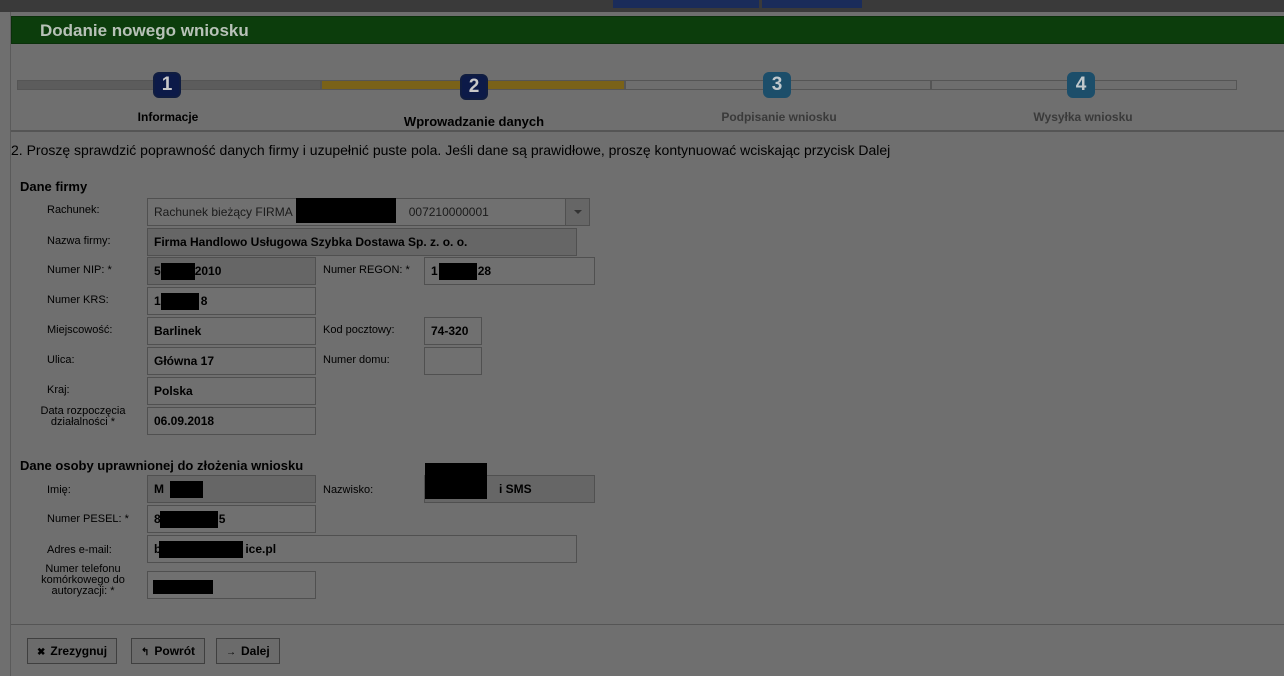 Image resolution: width=1284 pixels, height=676 pixels. Describe the element at coordinates (78, 300) in the screenshot. I see `krs-label: Numer KRS:` at that location.